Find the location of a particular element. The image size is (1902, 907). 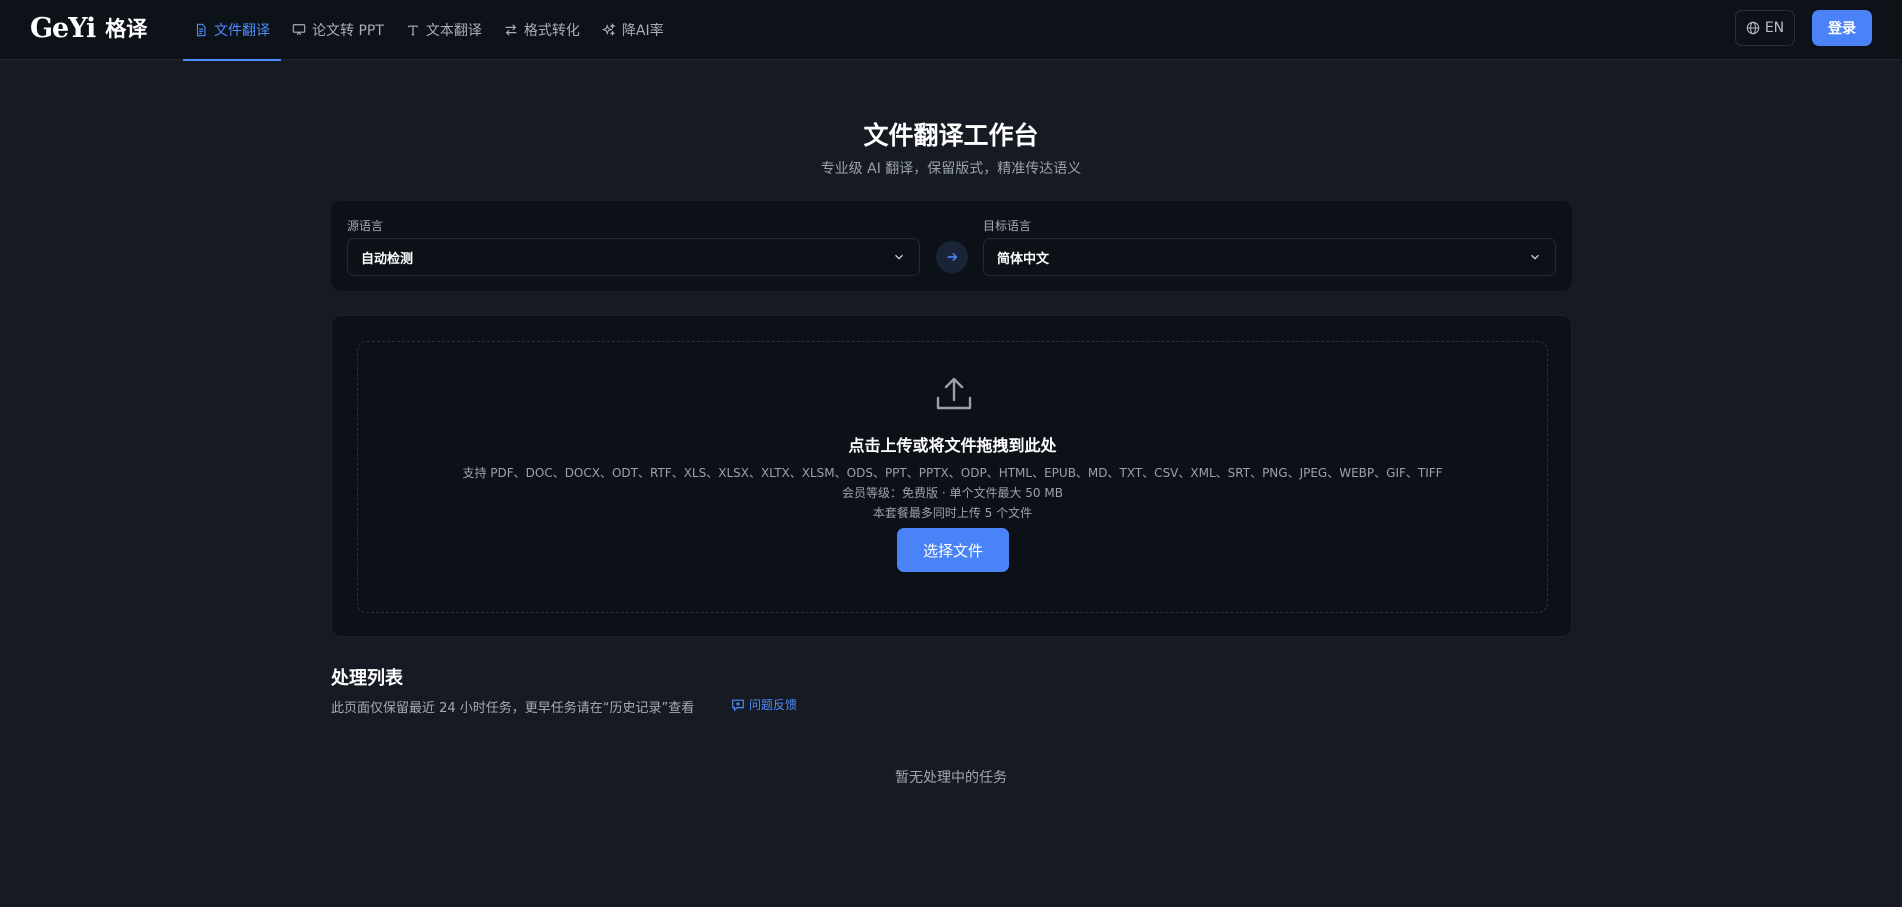

nav-label: 降AI率 is located at coordinates (642, 31).